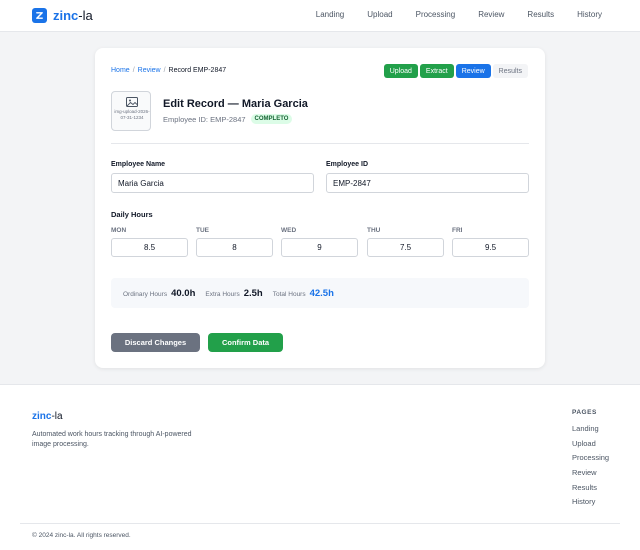 This screenshot has height=550, width=640. What do you see at coordinates (212, 183) in the screenshot?
I see `employee-name-input: Maria Garcia` at bounding box center [212, 183].